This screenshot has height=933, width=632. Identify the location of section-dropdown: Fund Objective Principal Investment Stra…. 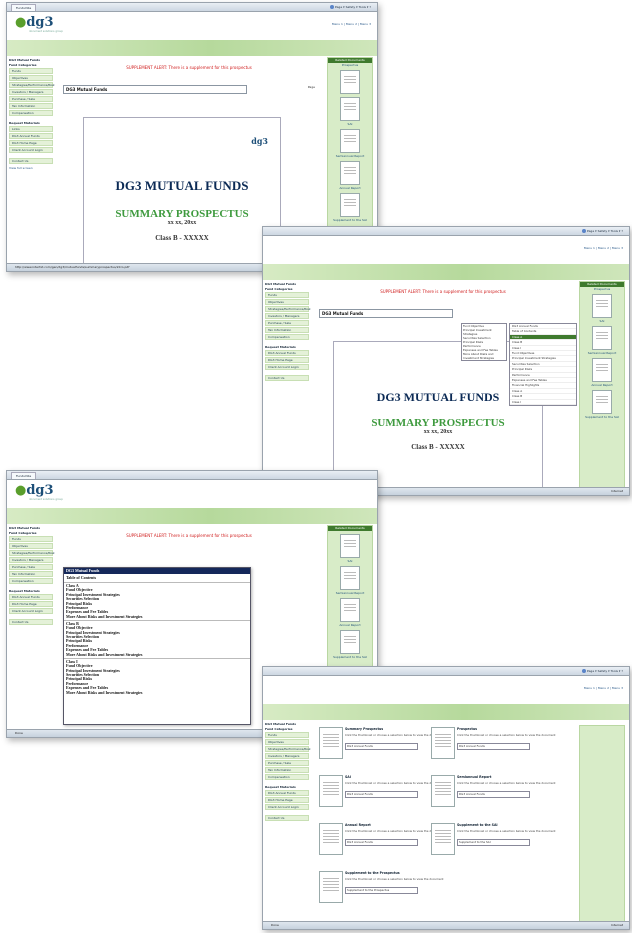
(484, 342).